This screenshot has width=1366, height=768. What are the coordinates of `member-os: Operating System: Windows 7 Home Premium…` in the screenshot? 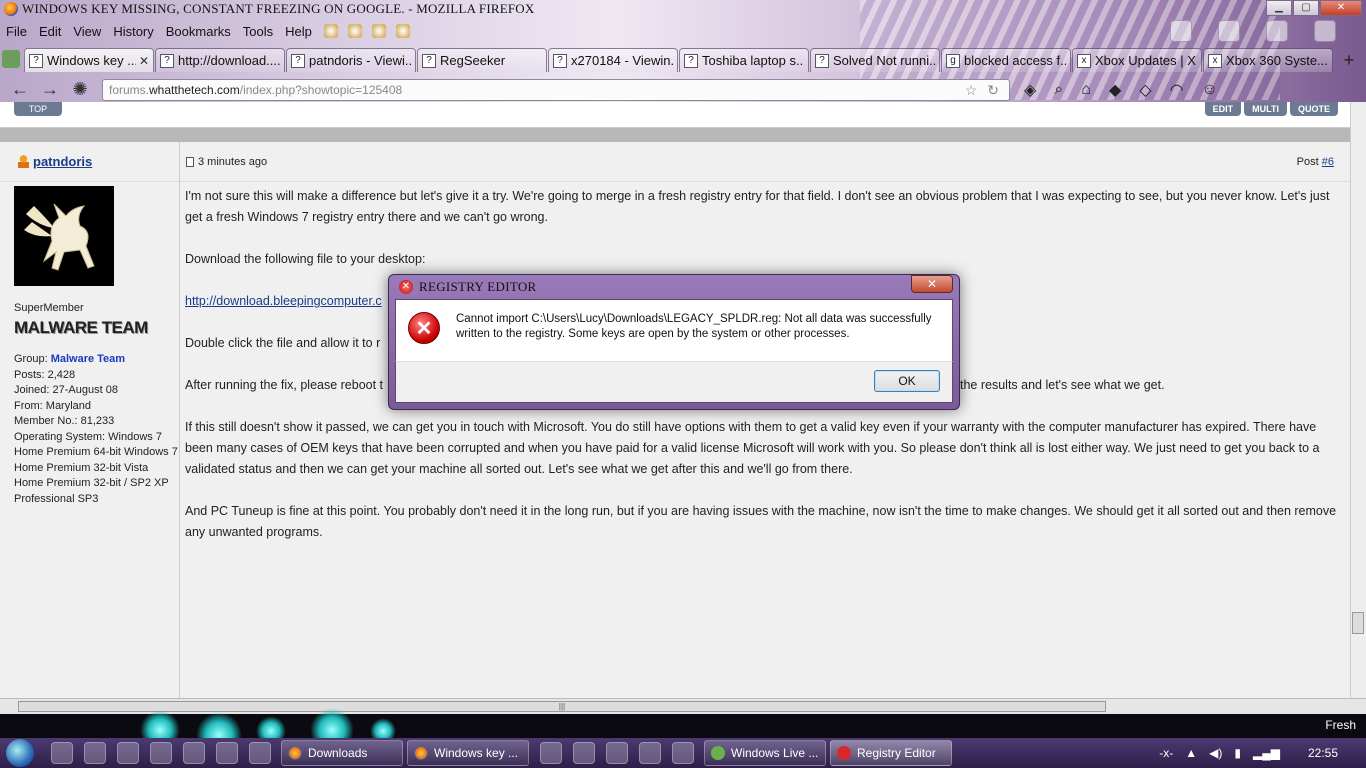 It's located at (96, 467).